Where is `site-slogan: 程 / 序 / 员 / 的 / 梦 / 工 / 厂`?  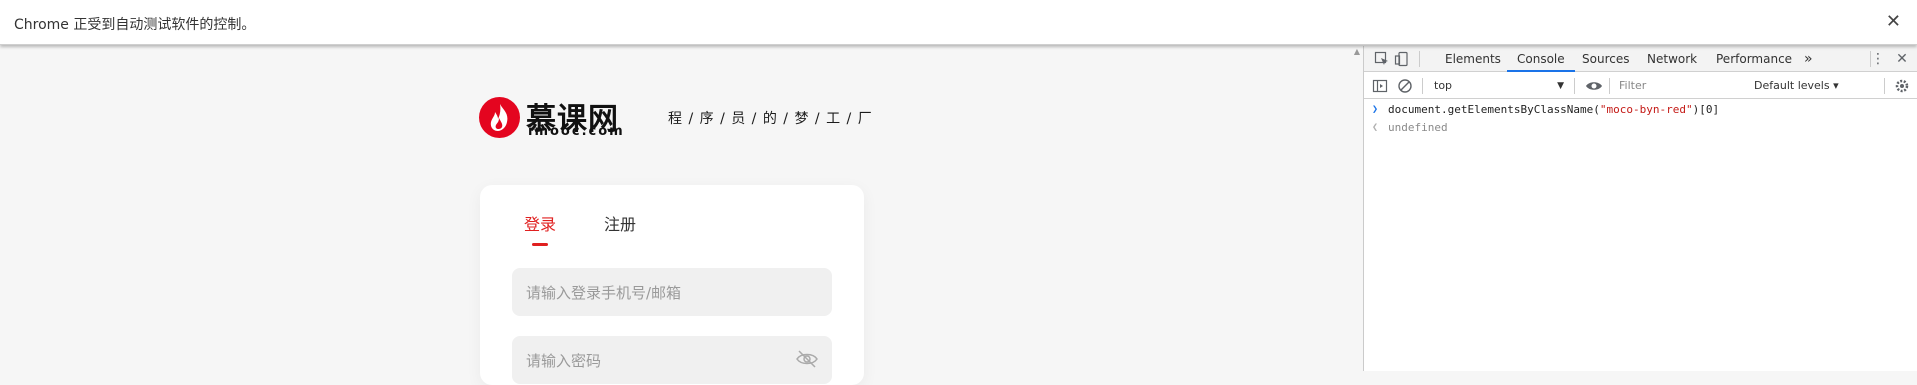
site-slogan: 程 / 序 / 员 / 的 / 梦 / 工 / 厂 is located at coordinates (770, 119).